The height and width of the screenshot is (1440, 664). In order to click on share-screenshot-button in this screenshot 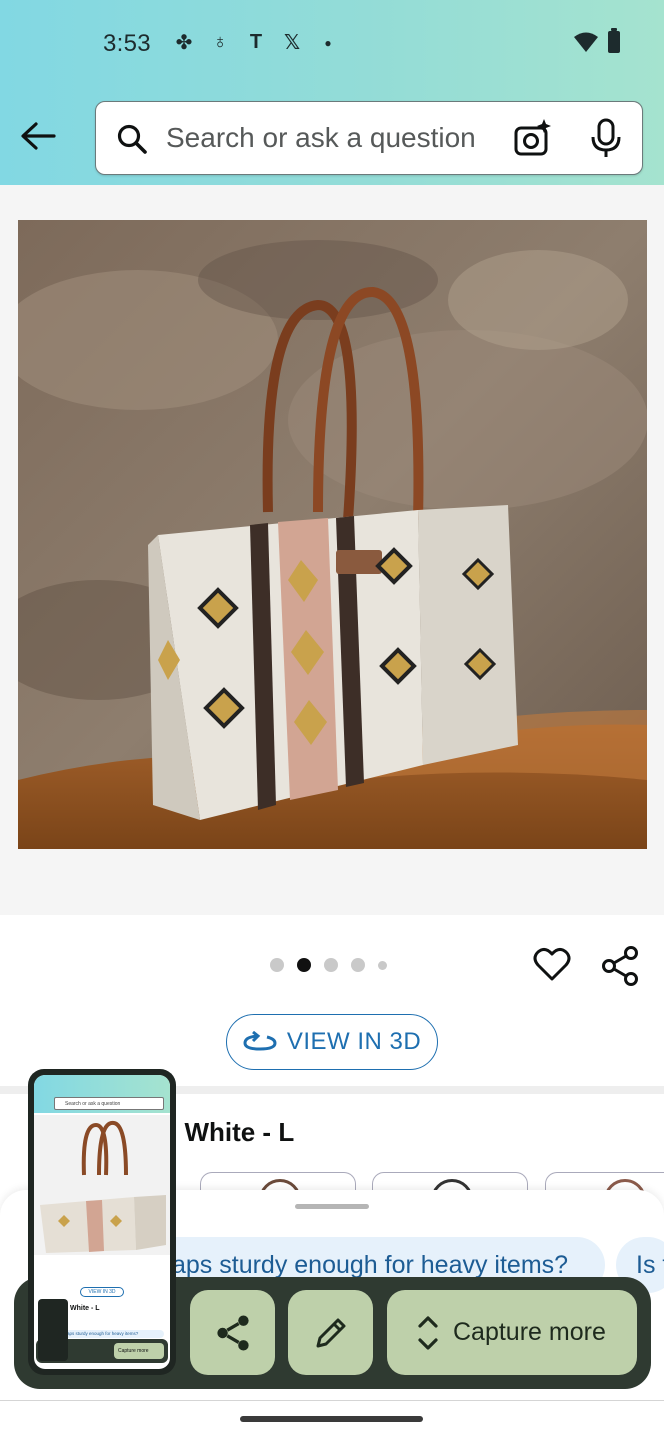, I will do `click(232, 1332)`.